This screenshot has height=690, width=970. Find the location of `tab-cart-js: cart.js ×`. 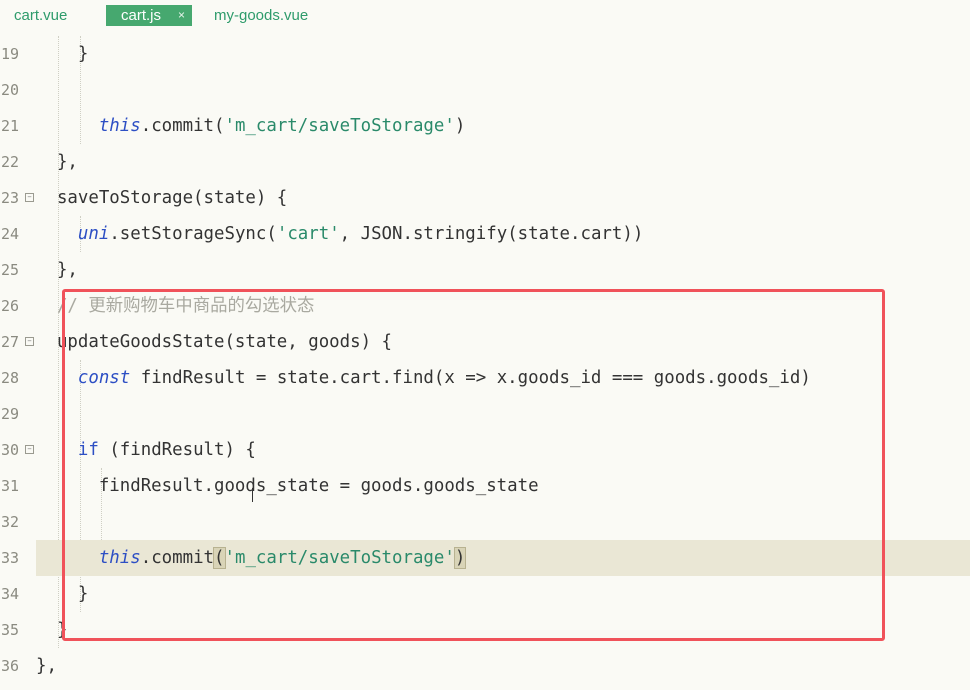

tab-cart-js: cart.js × is located at coordinates (149, 15).